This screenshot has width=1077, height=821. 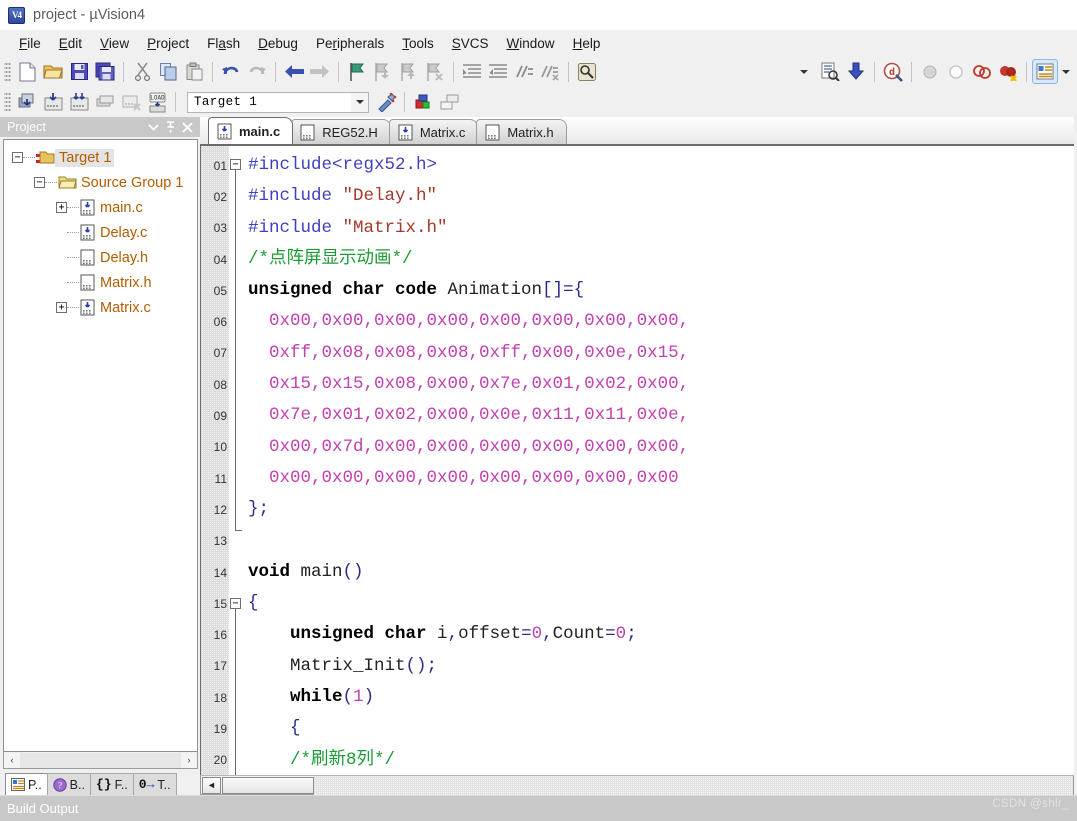 I want to click on tree-item-delay-c: Delay.c, so click(x=100, y=232).